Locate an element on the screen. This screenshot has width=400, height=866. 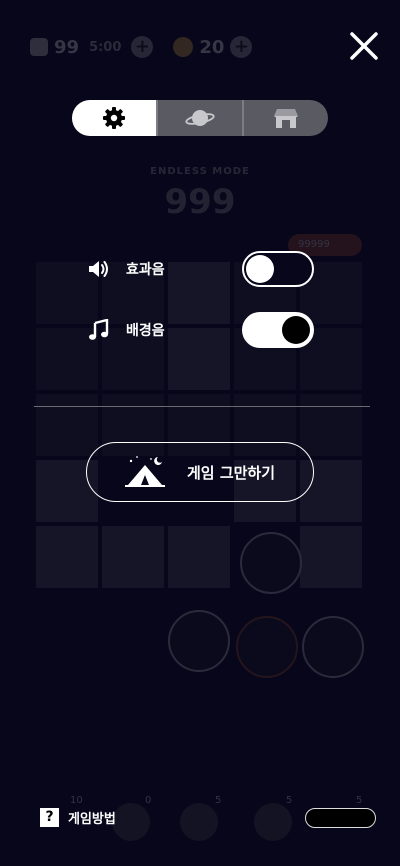
gem-count: 99 is located at coordinates (67, 47).